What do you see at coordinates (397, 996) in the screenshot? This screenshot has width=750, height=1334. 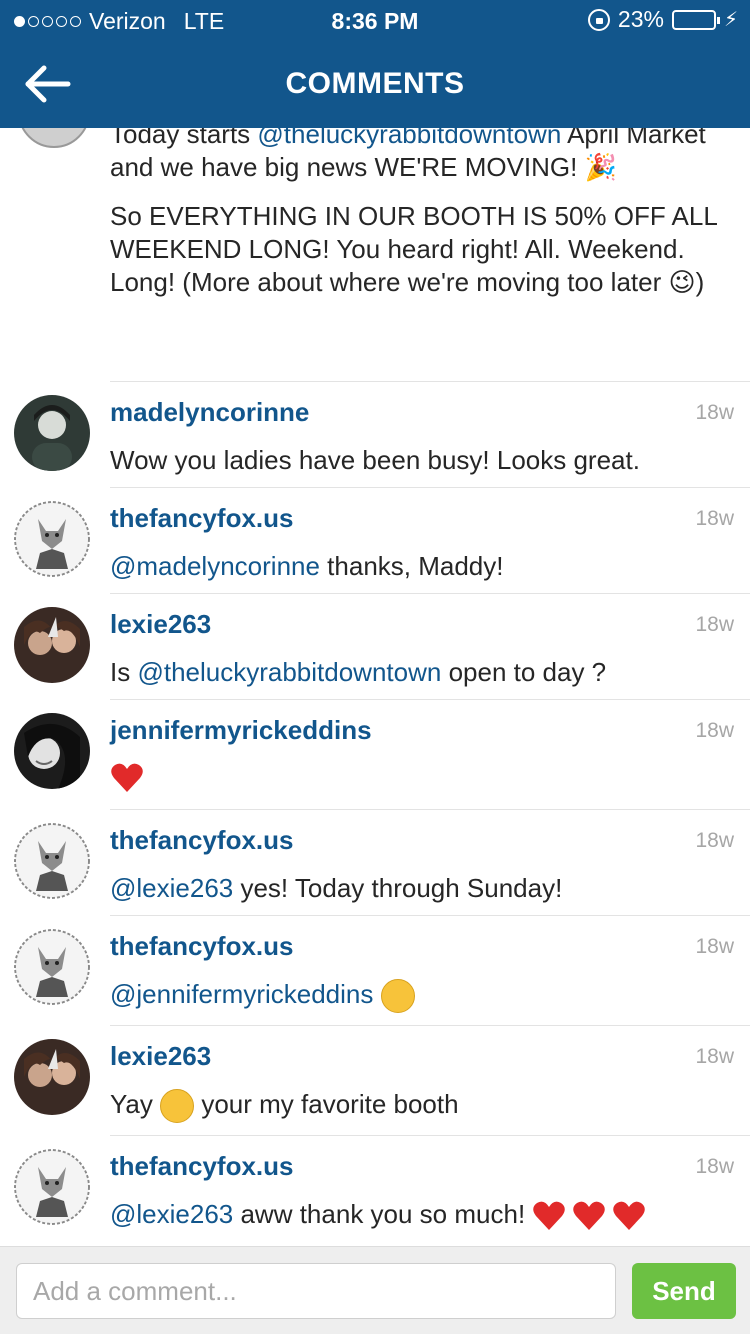 I see `kiss-emoji-icon` at bounding box center [397, 996].